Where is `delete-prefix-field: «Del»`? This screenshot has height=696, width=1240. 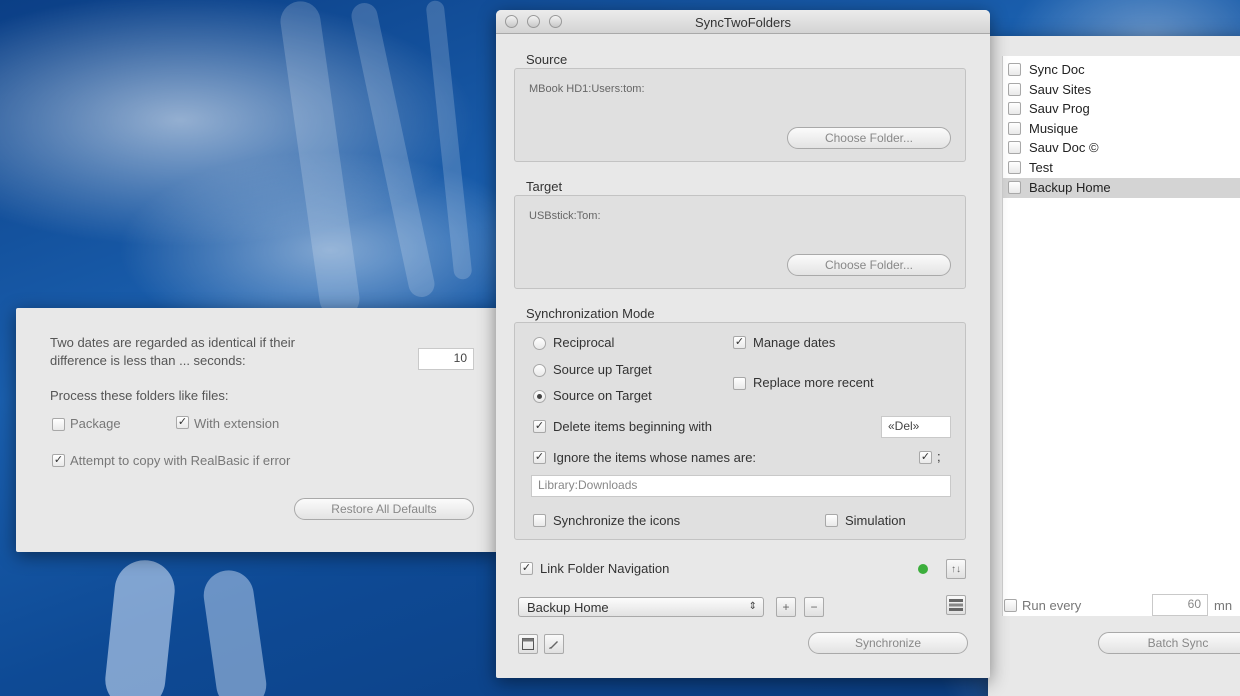 delete-prefix-field: «Del» is located at coordinates (916, 427).